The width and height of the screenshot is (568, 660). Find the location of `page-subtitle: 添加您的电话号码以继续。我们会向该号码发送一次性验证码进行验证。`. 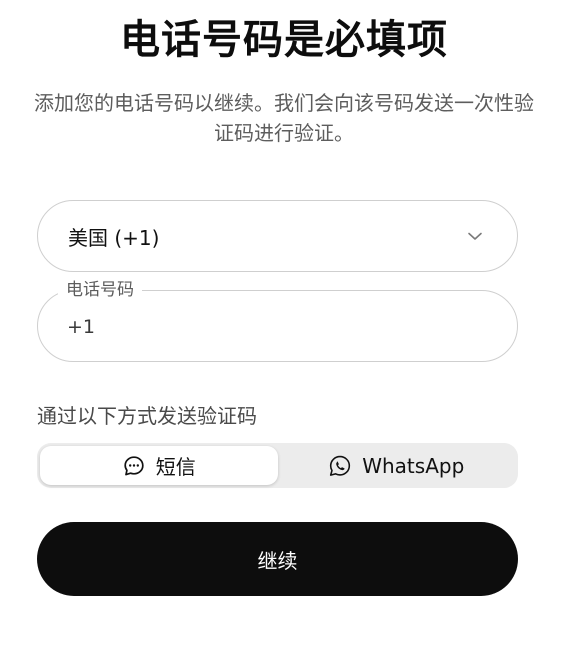

page-subtitle: 添加您的电话号码以继续。我们会向该号码发送一次性验证码进行验证。 is located at coordinates (284, 118).